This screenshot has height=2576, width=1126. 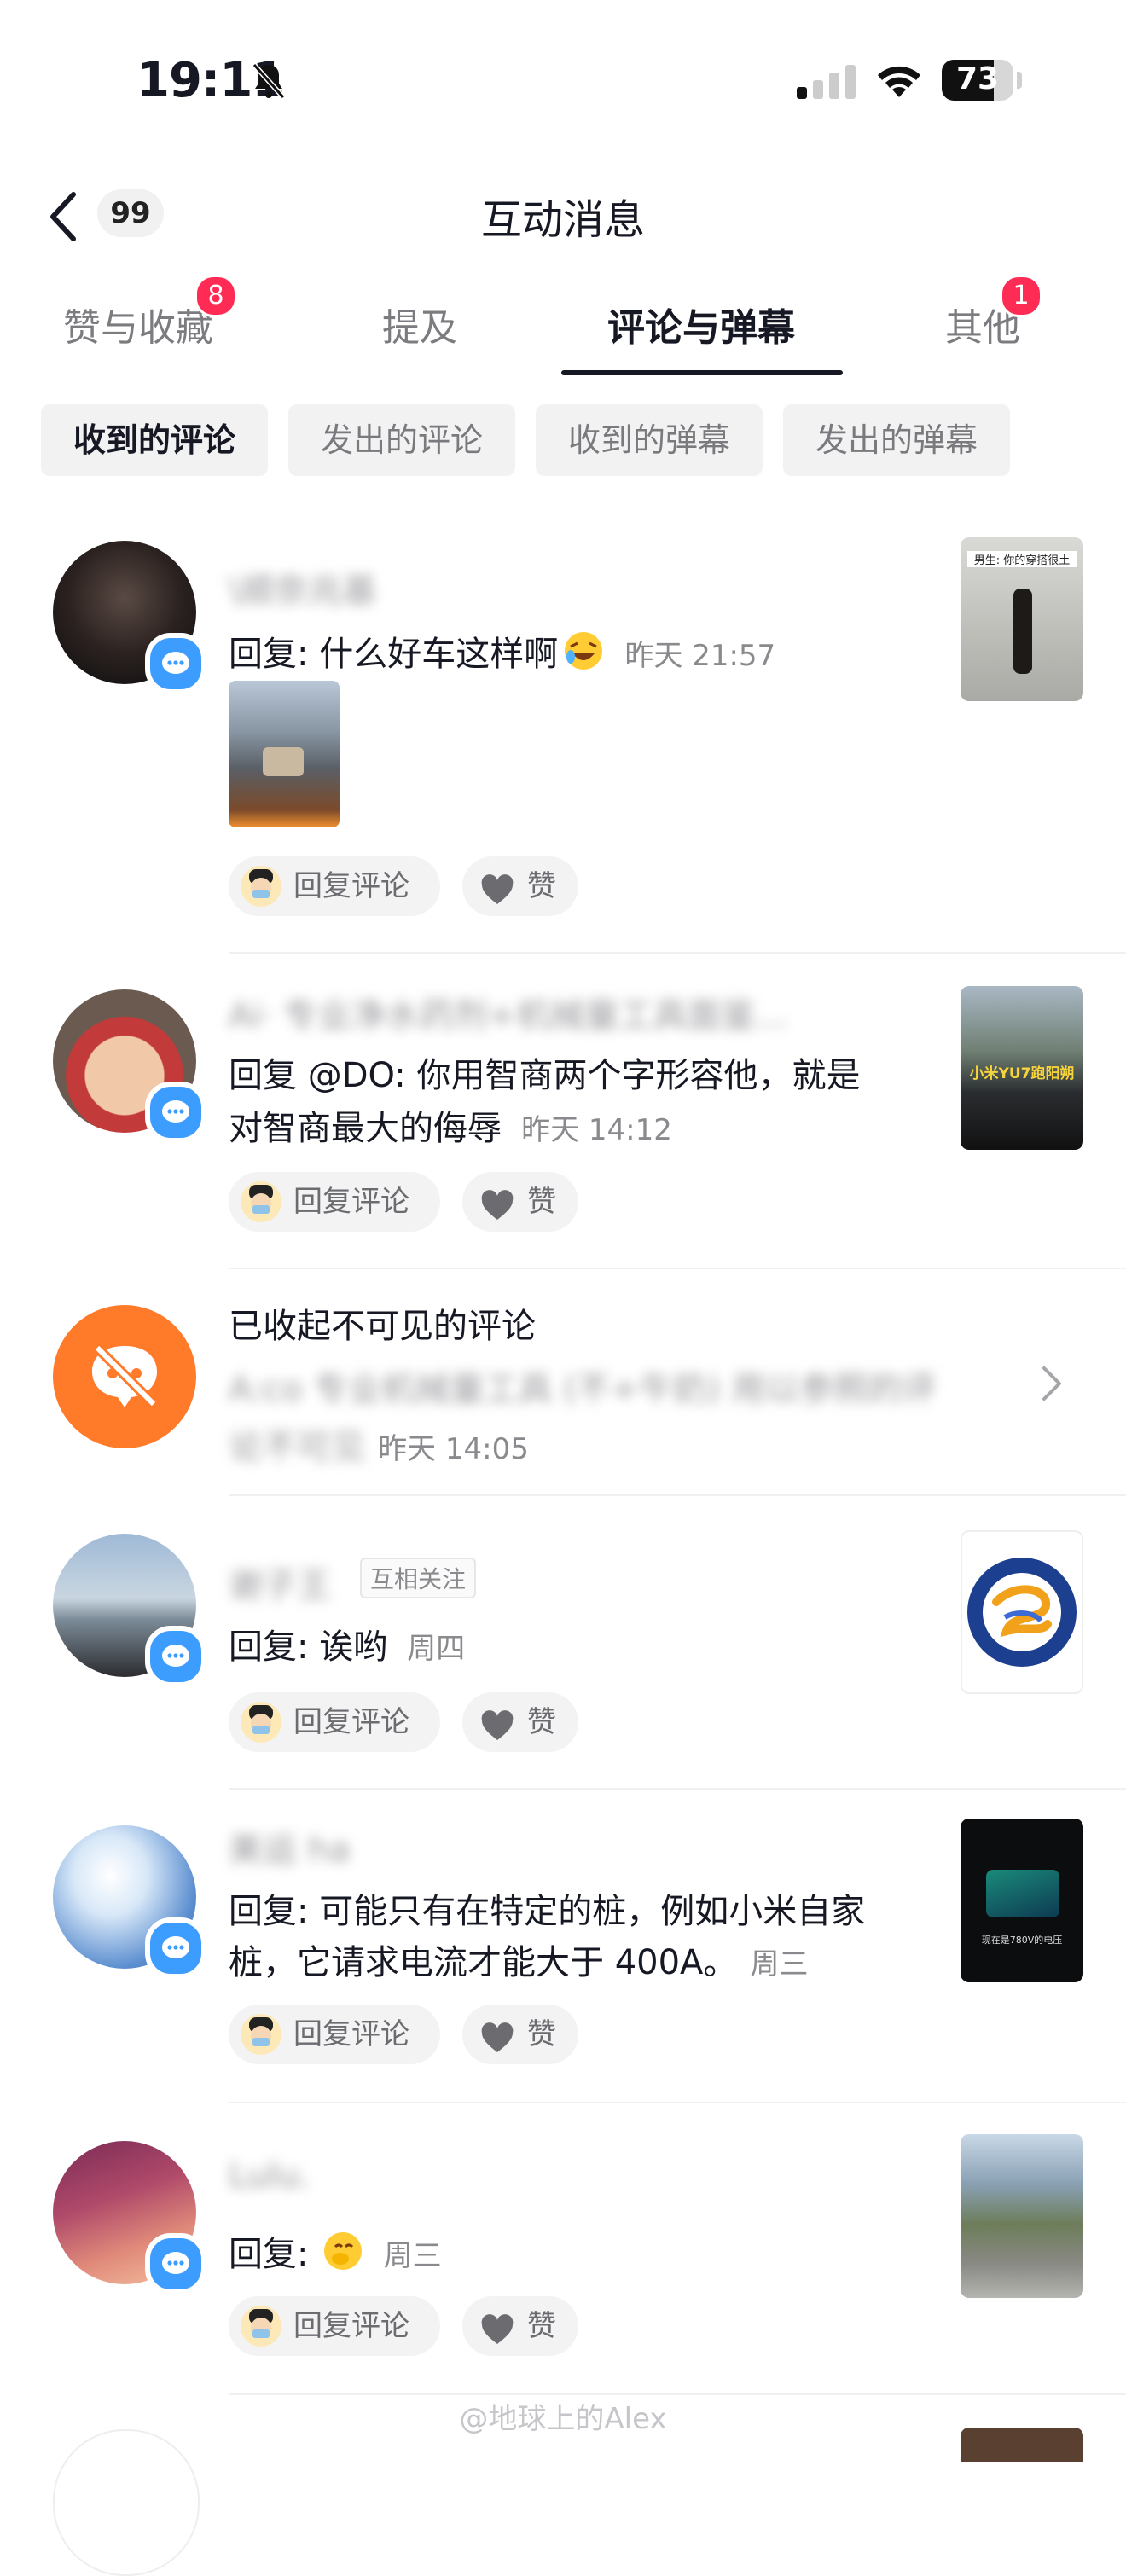 I want to click on comment-text: 回复: 诶哟, so click(x=309, y=1647).